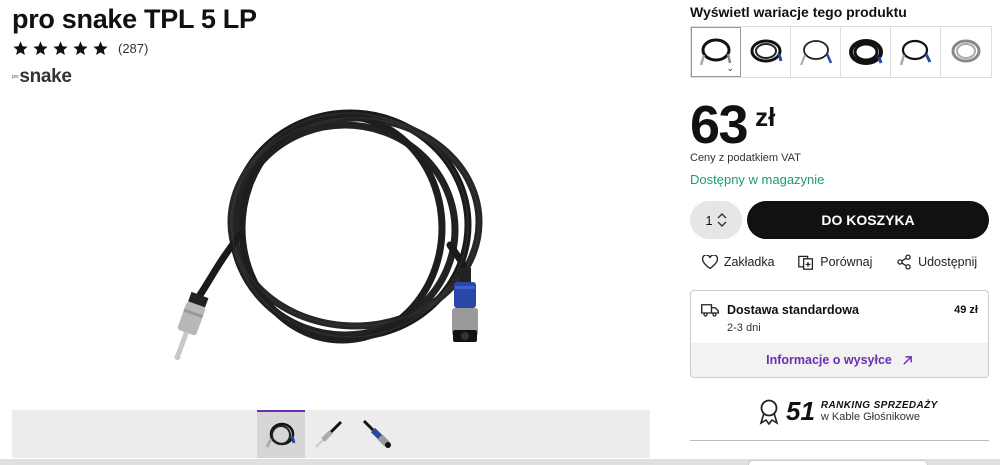 This screenshot has width=1000, height=465. I want to click on product-title: pro snake TPL 5 LP, so click(134, 19).